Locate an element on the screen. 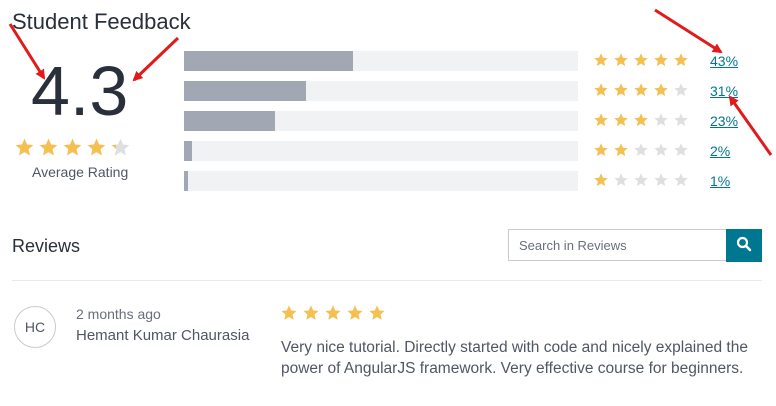  reviews-heading: Reviews is located at coordinates (46, 246).